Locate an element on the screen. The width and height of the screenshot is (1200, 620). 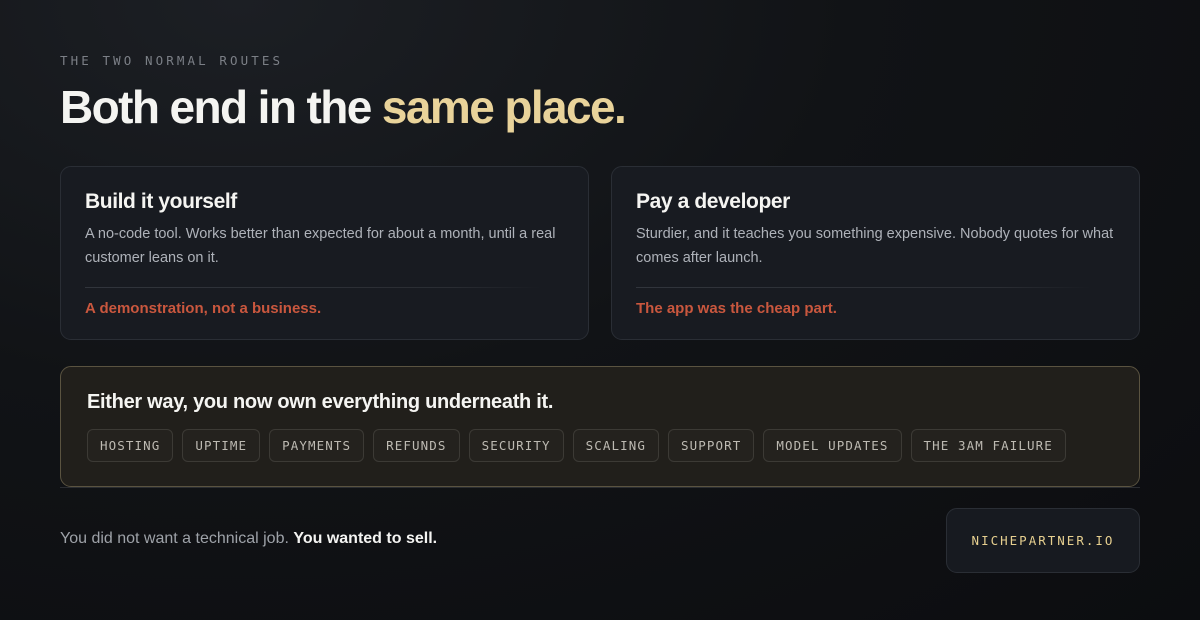
route-card-verdict: A demonstration, not a business. is located at coordinates (203, 308).